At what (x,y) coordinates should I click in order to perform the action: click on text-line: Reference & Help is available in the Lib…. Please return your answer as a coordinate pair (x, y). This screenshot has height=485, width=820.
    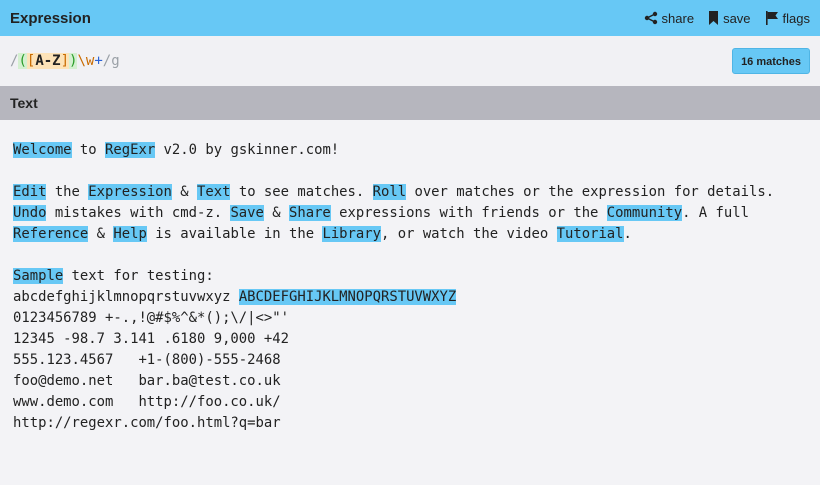
    Looking at the image, I should click on (410, 234).